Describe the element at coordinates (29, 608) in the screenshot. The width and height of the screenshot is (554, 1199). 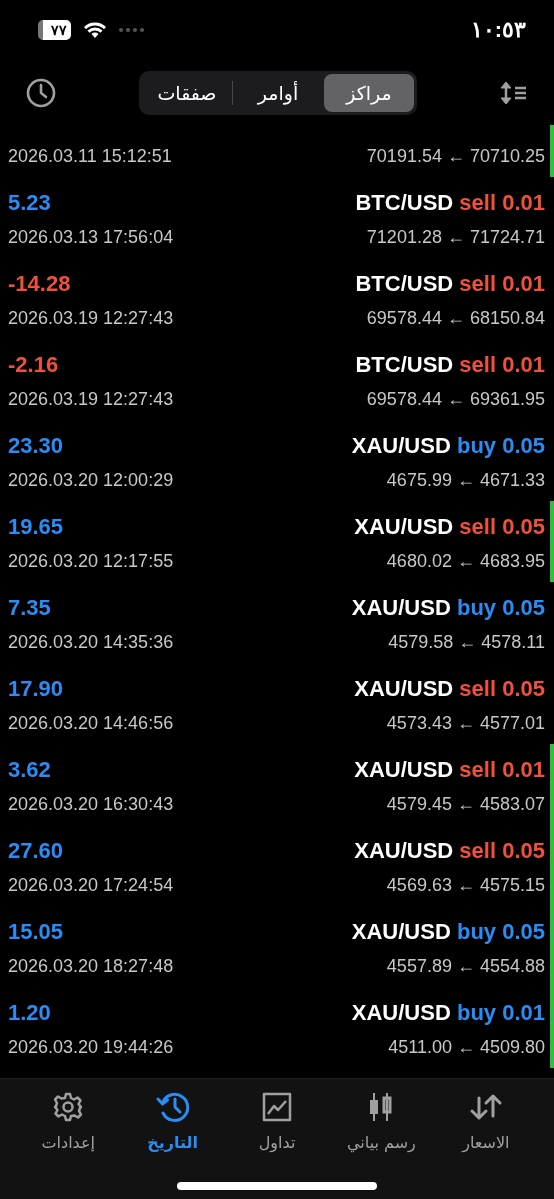
I see `profit-value: 7.35` at that location.